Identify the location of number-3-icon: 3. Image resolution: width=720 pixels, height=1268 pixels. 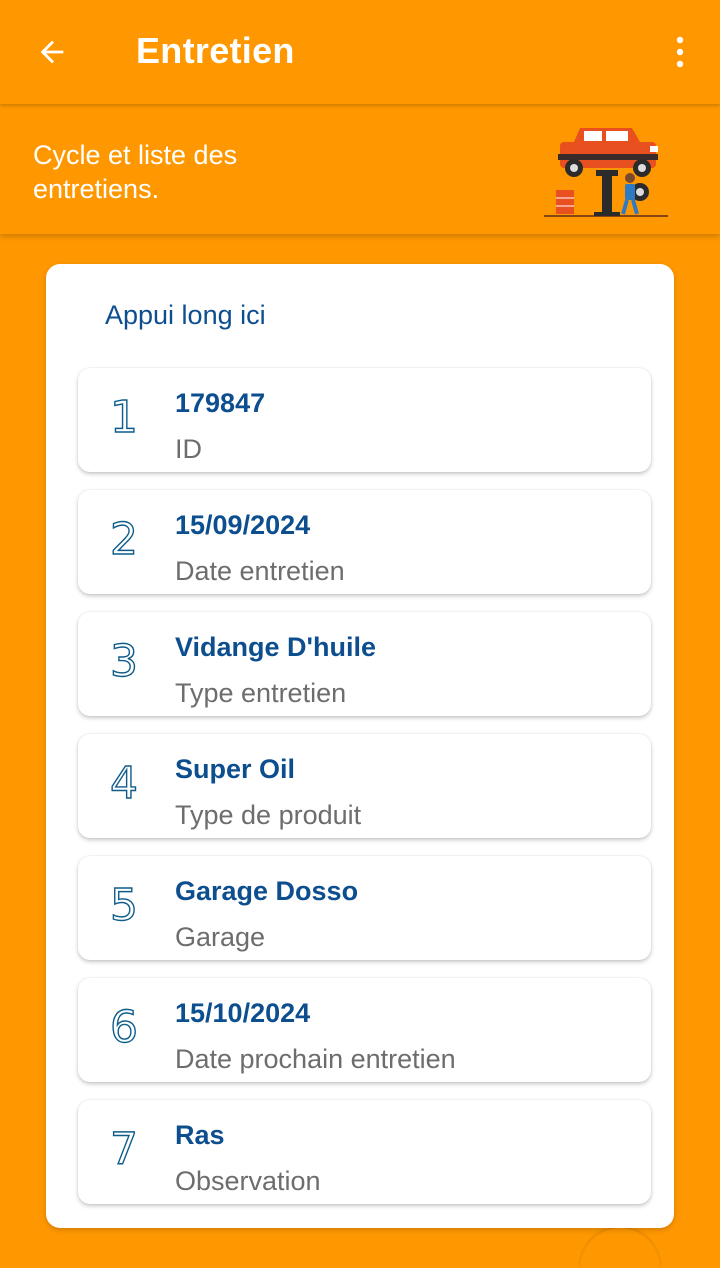
(123, 659).